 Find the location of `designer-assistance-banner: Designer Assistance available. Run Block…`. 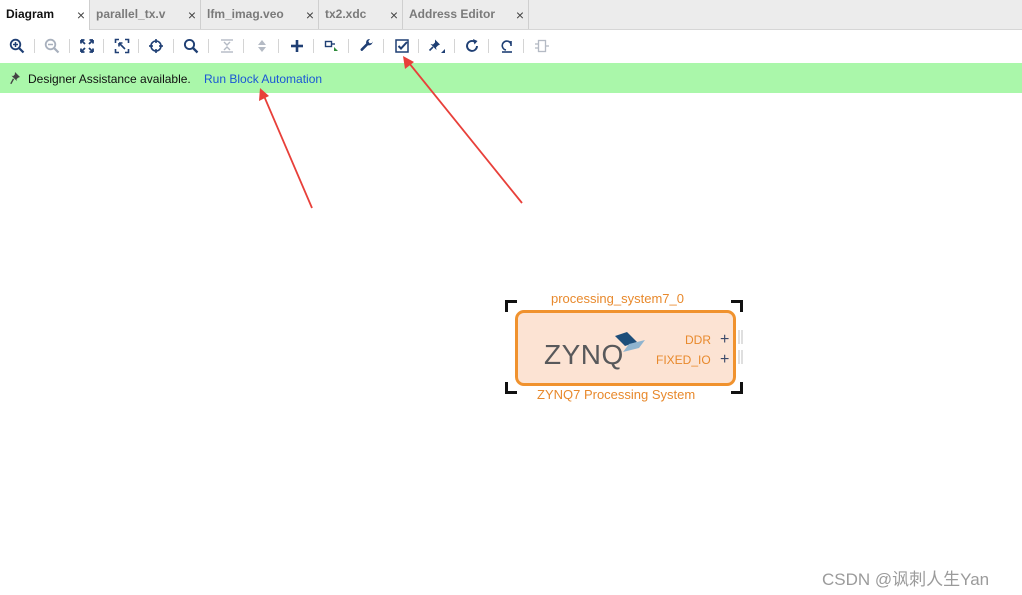

designer-assistance-banner: Designer Assistance available. Run Block… is located at coordinates (511, 78).